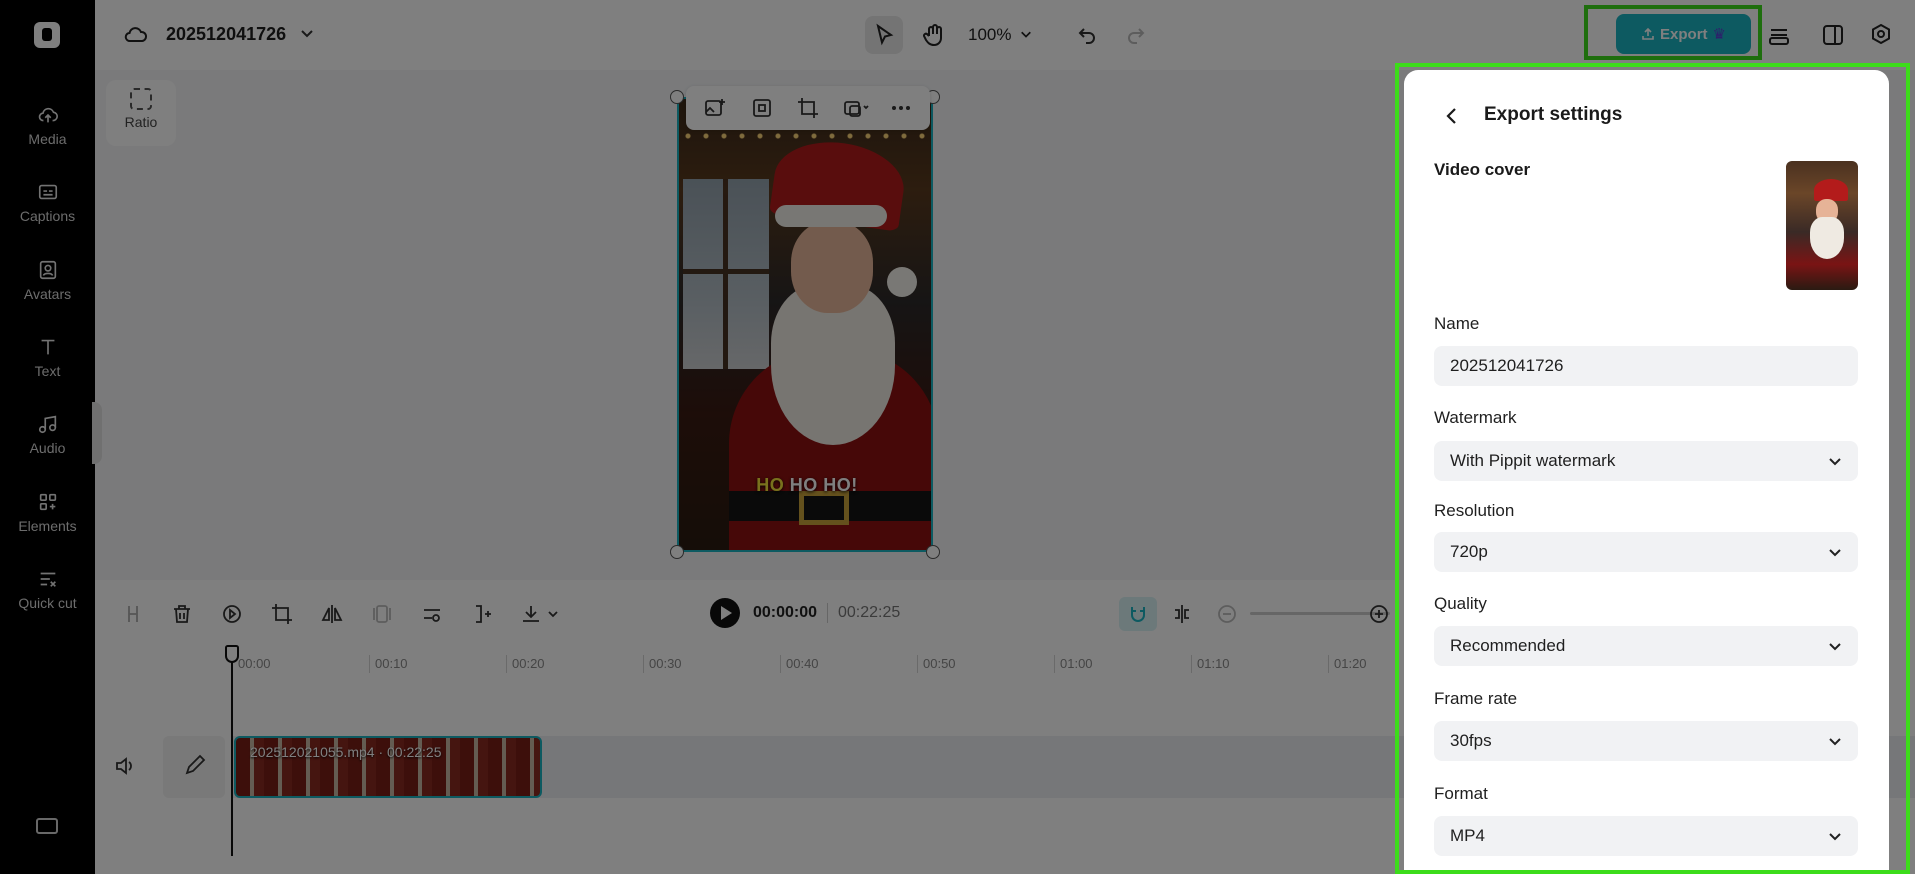 The width and height of the screenshot is (1915, 874). Describe the element at coordinates (1461, 793) in the screenshot. I see `format-label: Format` at that location.